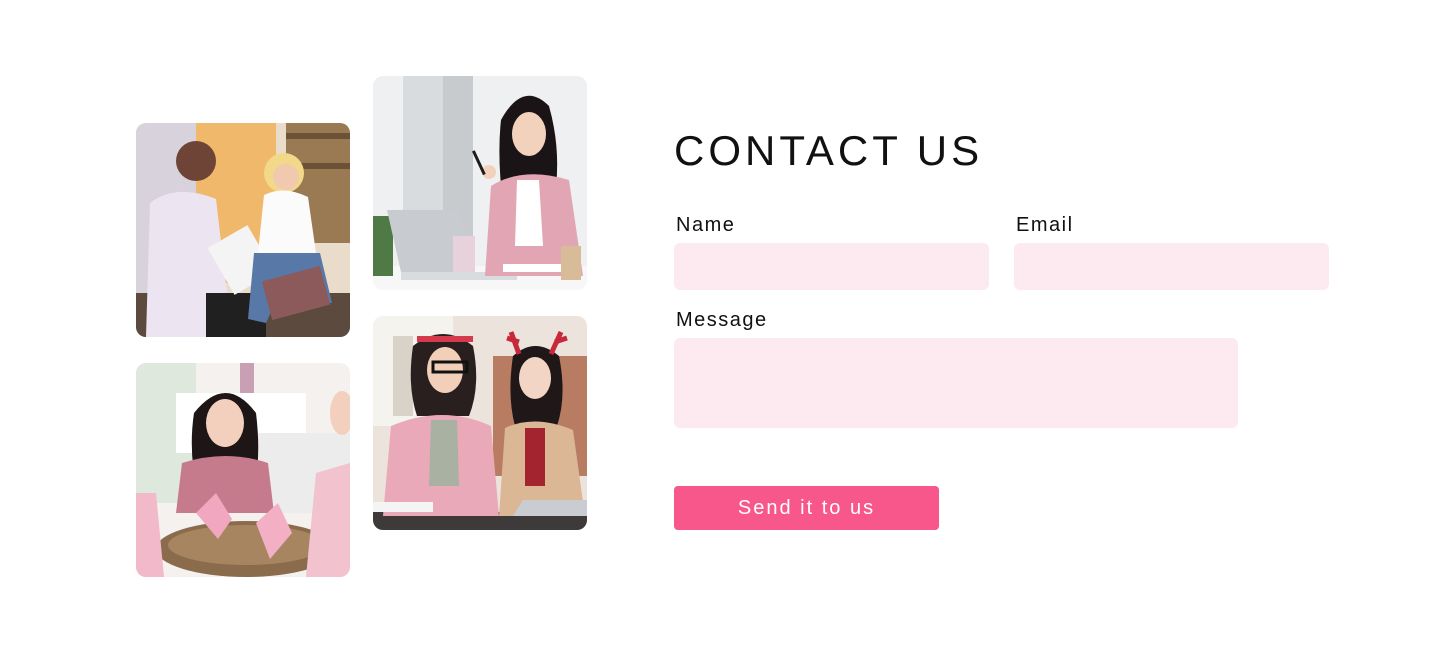  Describe the element at coordinates (1045, 225) in the screenshot. I see `email-label: Email` at that location.